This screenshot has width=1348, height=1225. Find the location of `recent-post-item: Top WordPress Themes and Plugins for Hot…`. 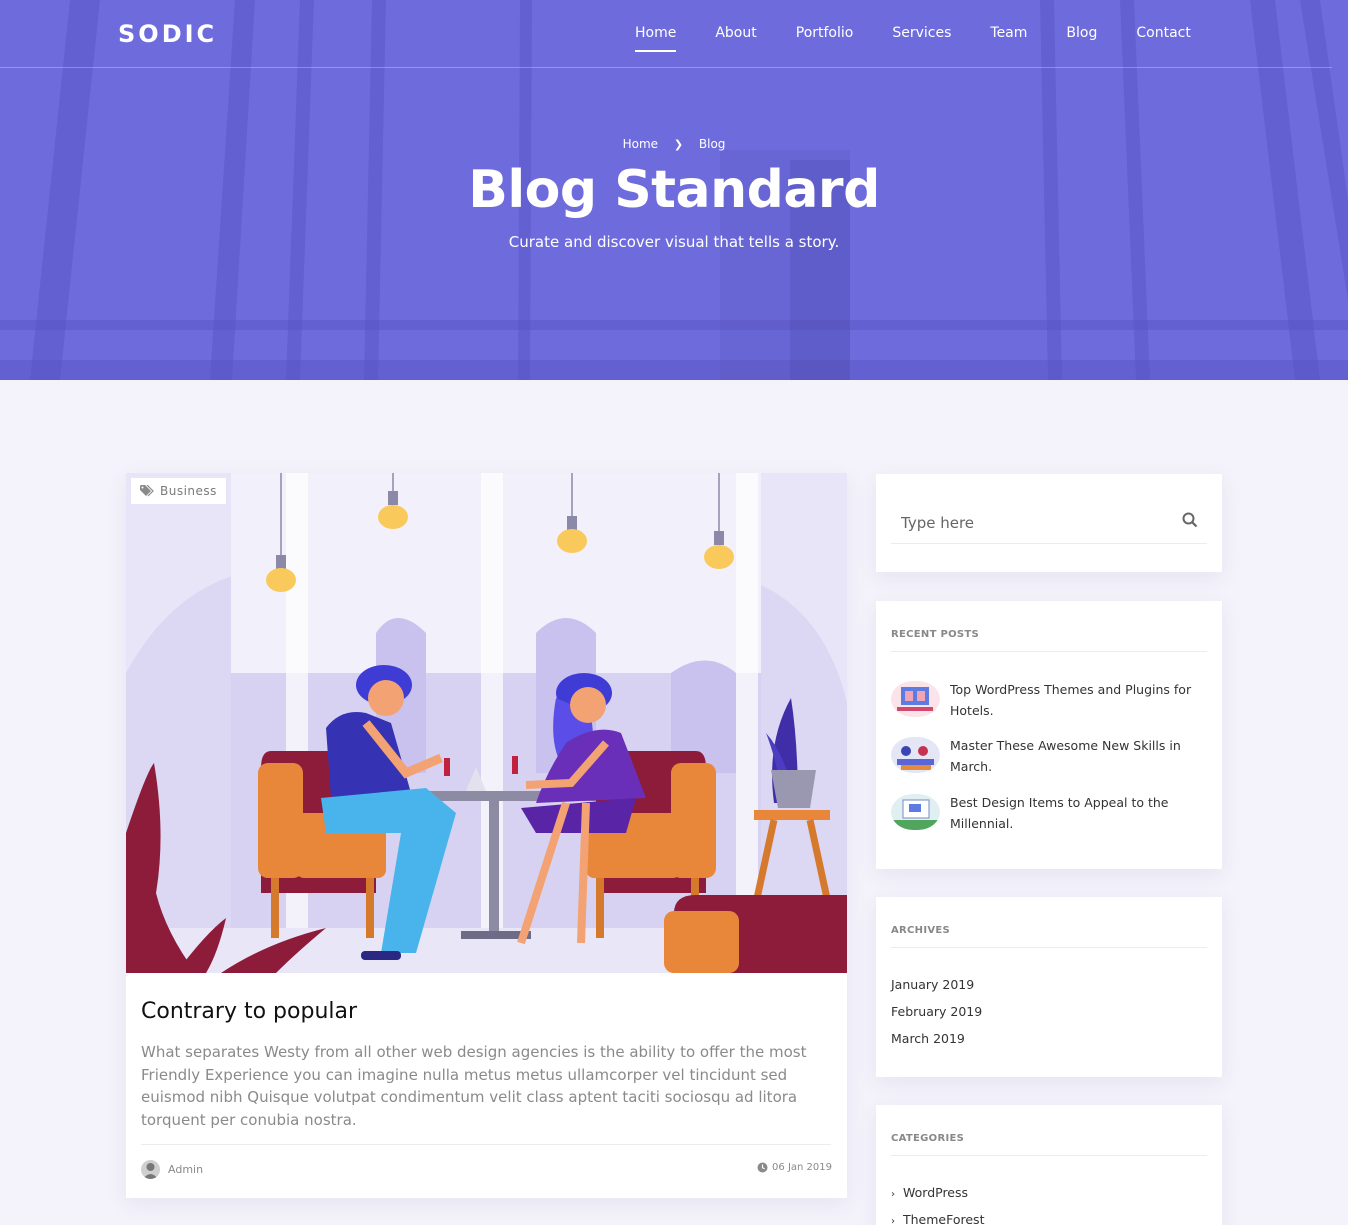

recent-post-item: Top WordPress Themes and Plugins for Hot… is located at coordinates (1048, 701).